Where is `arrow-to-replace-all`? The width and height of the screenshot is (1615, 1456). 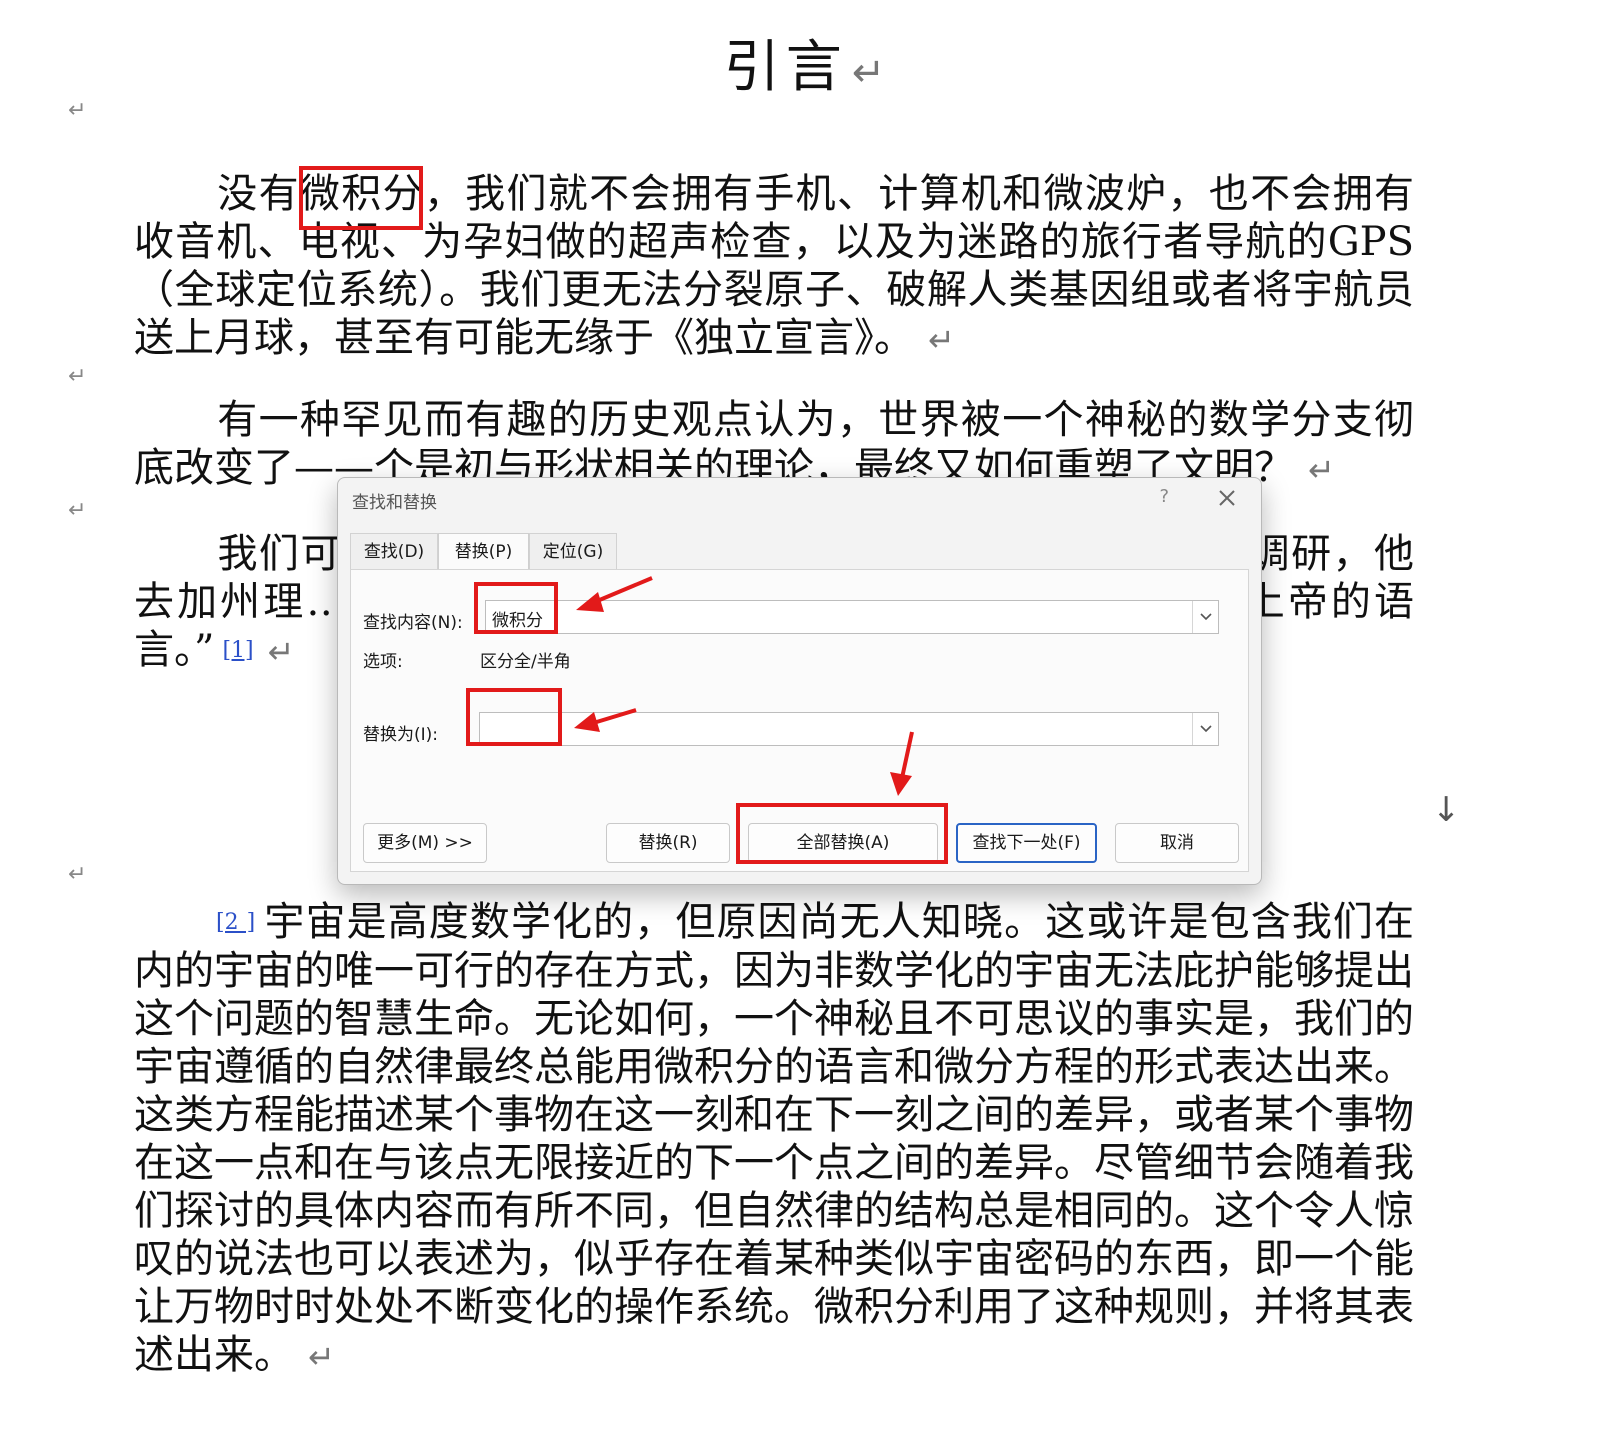 arrow-to-replace-all is located at coordinates (902, 763).